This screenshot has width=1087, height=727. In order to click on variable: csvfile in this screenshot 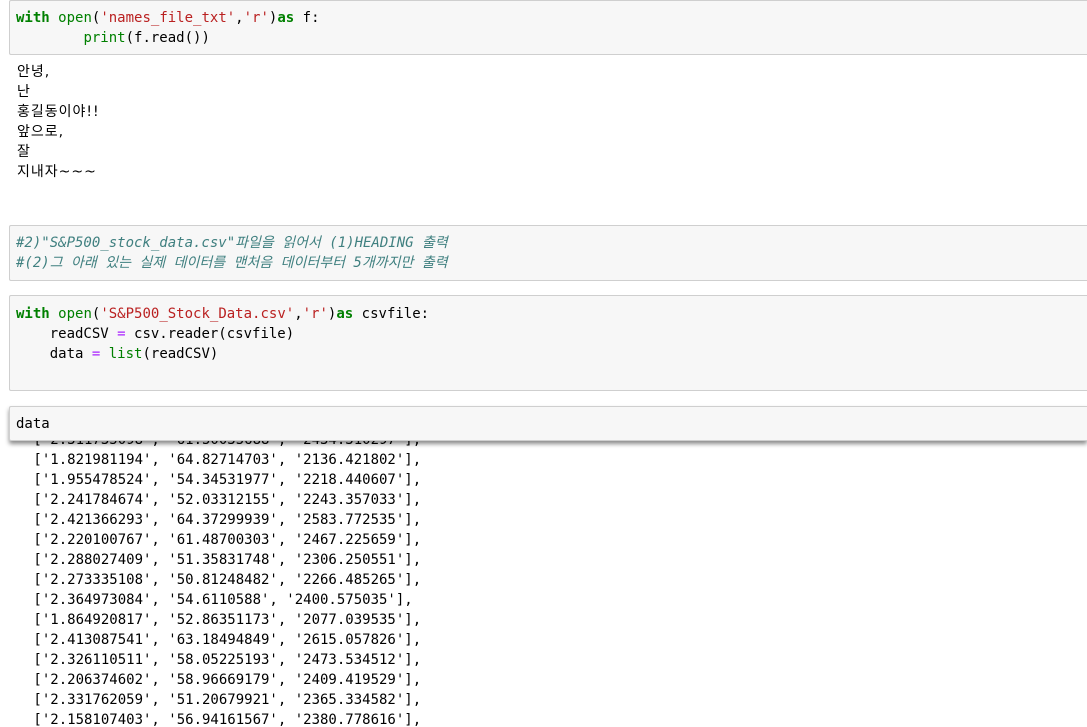, I will do `click(391, 314)`.